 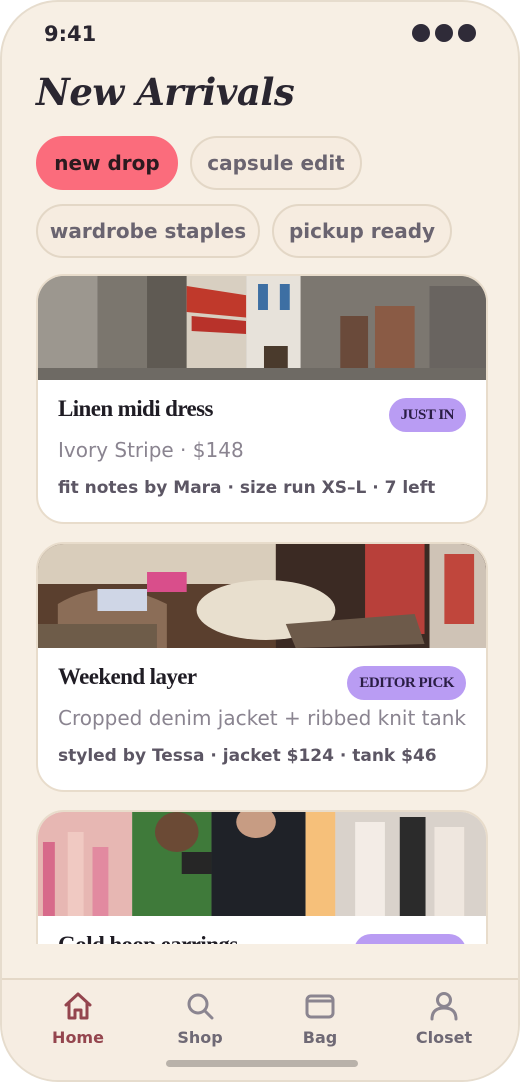 I want to click on old-town-street-photo, so click(x=262, y=328).